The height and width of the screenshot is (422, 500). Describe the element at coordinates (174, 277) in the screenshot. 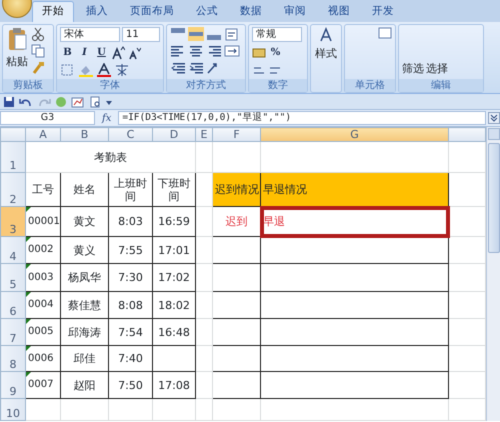

I see `cell-text: 17:02` at that location.